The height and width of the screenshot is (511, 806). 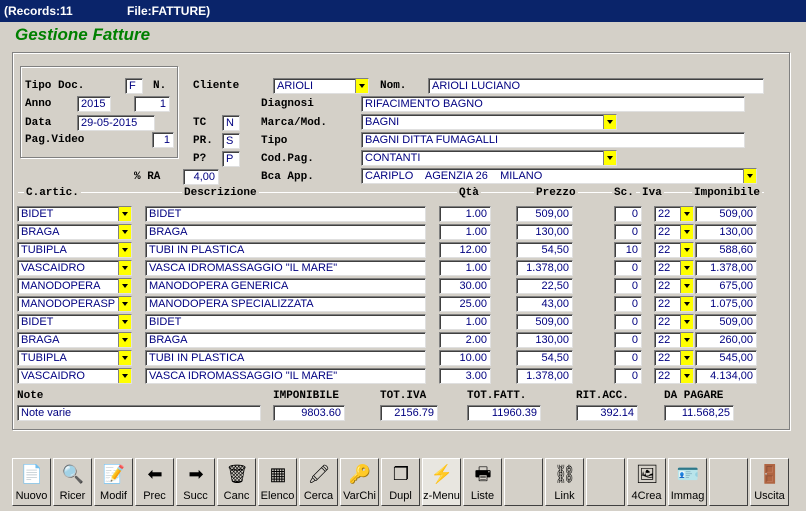 What do you see at coordinates (726, 286) in the screenshot?
I see `line-imp-field: 675,00` at bounding box center [726, 286].